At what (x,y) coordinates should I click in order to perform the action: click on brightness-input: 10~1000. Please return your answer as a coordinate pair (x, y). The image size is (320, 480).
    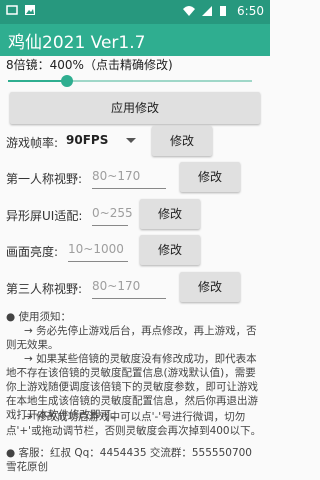
    Looking at the image, I should click on (98, 250).